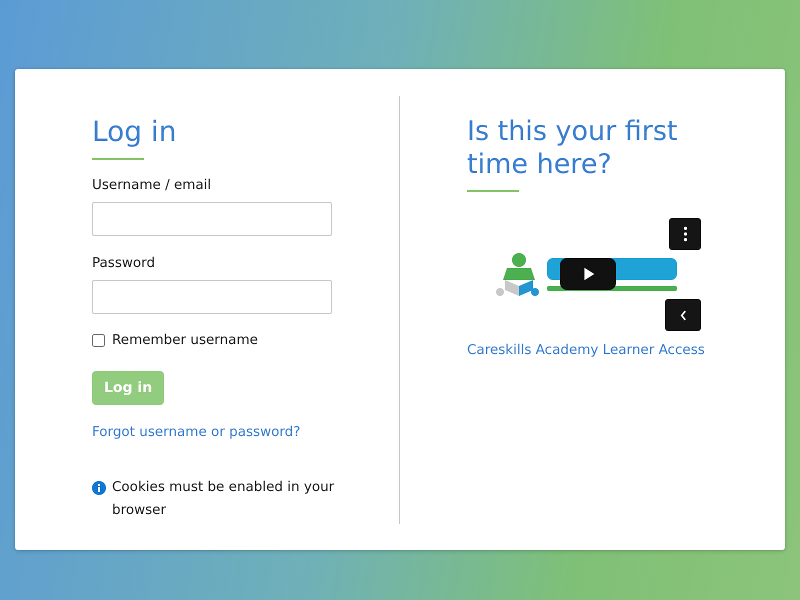 Image resolution: width=800 pixels, height=600 pixels. I want to click on more-icon, so click(685, 234).